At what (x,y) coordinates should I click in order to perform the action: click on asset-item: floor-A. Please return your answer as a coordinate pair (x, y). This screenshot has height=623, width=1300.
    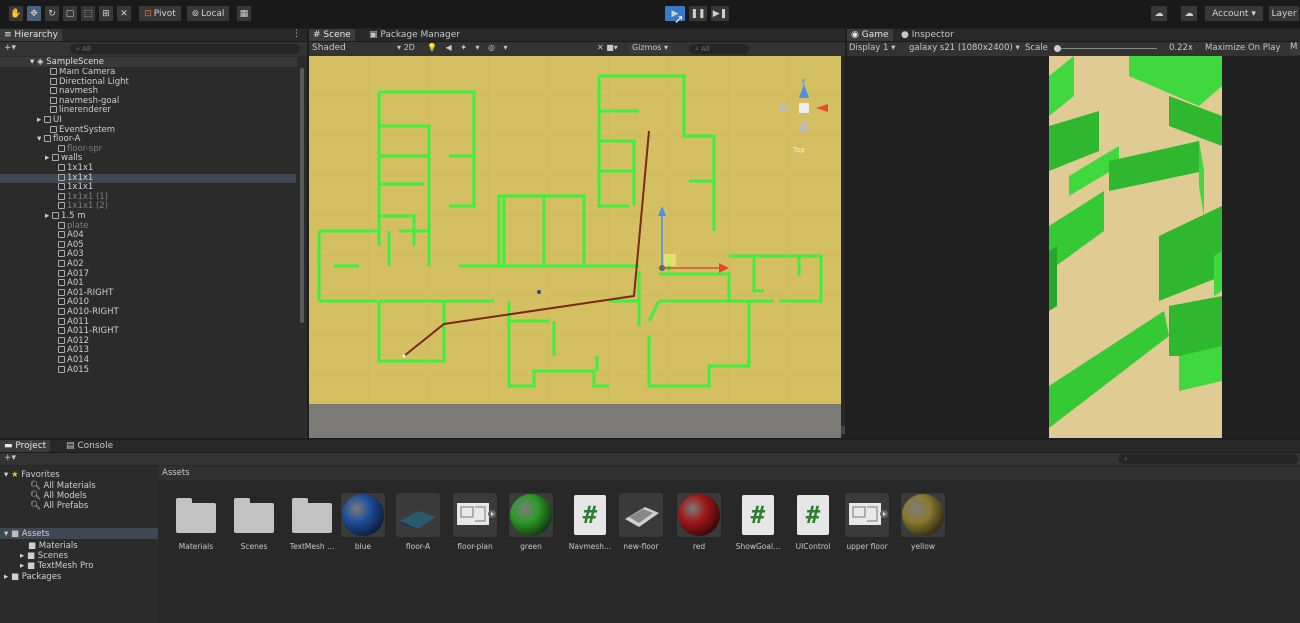
    Looking at the image, I should click on (418, 522).